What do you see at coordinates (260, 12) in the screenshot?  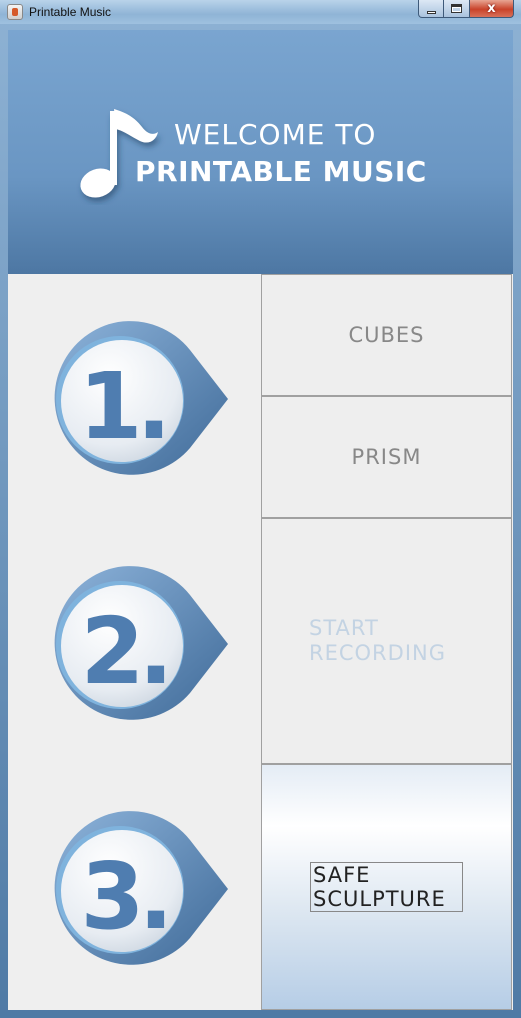 I see `title-bar: Printable Music x` at bounding box center [260, 12].